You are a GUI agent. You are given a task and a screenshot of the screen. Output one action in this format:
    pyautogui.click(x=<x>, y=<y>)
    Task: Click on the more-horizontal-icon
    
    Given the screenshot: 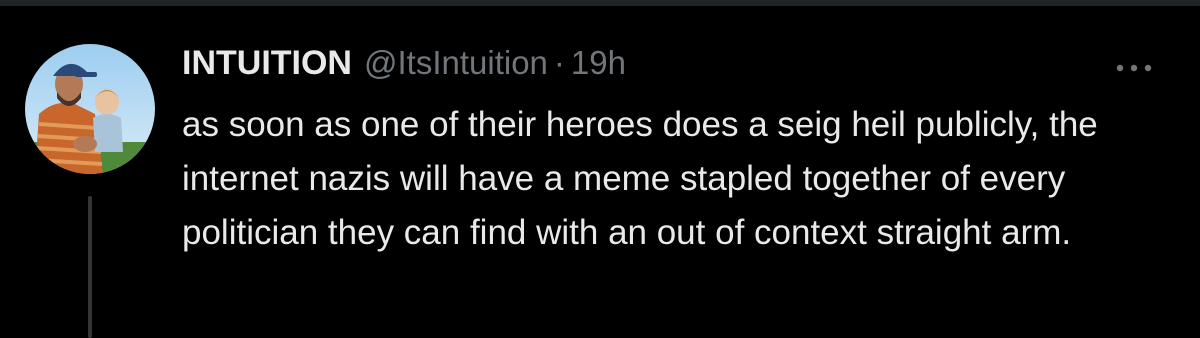 What is the action you would take?
    pyautogui.click(x=1134, y=68)
    